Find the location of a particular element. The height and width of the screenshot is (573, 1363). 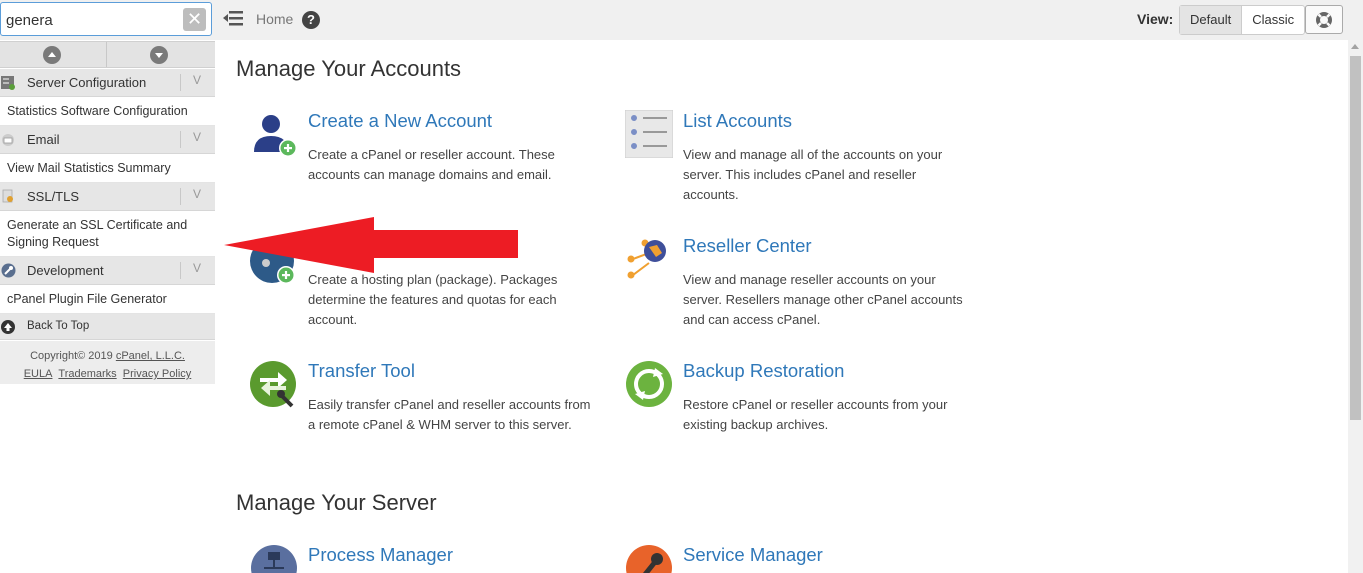

card-process-manager: Process Manager is located at coordinates (420, 558).